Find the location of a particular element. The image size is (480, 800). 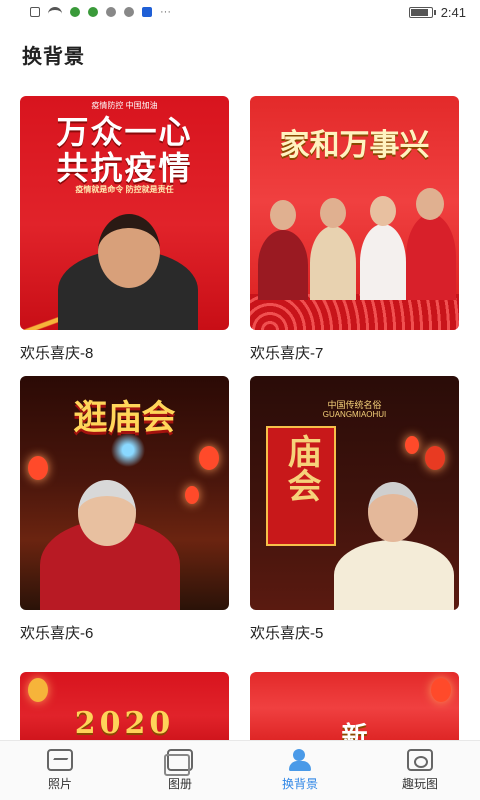

notification-icon is located at coordinates (35, 12).